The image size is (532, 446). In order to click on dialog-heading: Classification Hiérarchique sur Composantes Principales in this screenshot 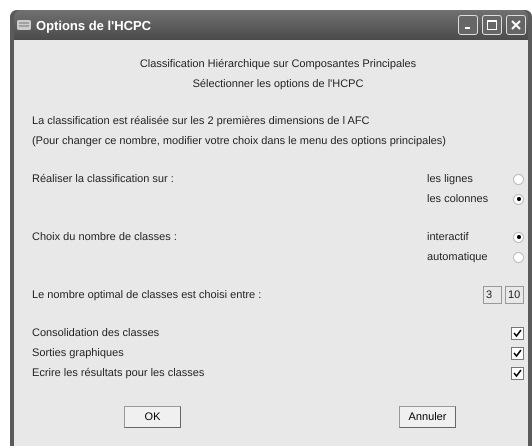, I will do `click(278, 64)`.